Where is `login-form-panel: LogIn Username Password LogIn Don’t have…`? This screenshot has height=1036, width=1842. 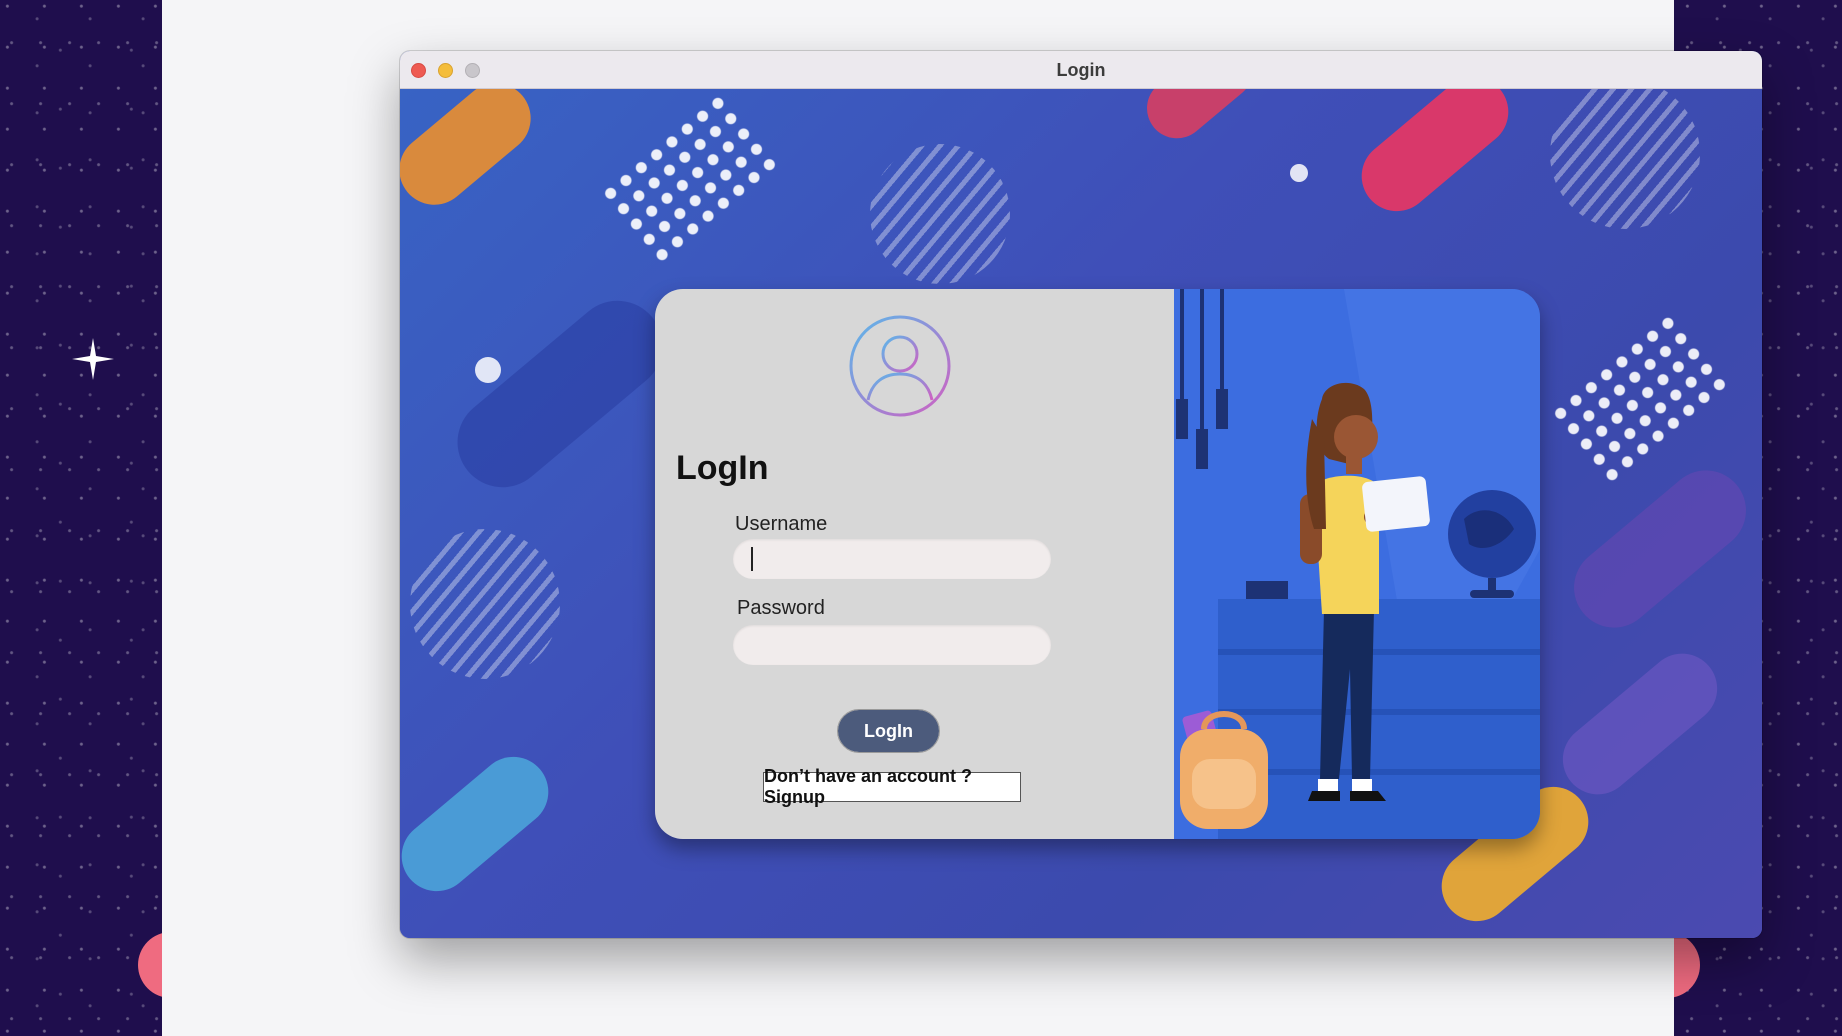
login-form-panel: LogIn Username Password LogIn Don’t have… is located at coordinates (914, 564).